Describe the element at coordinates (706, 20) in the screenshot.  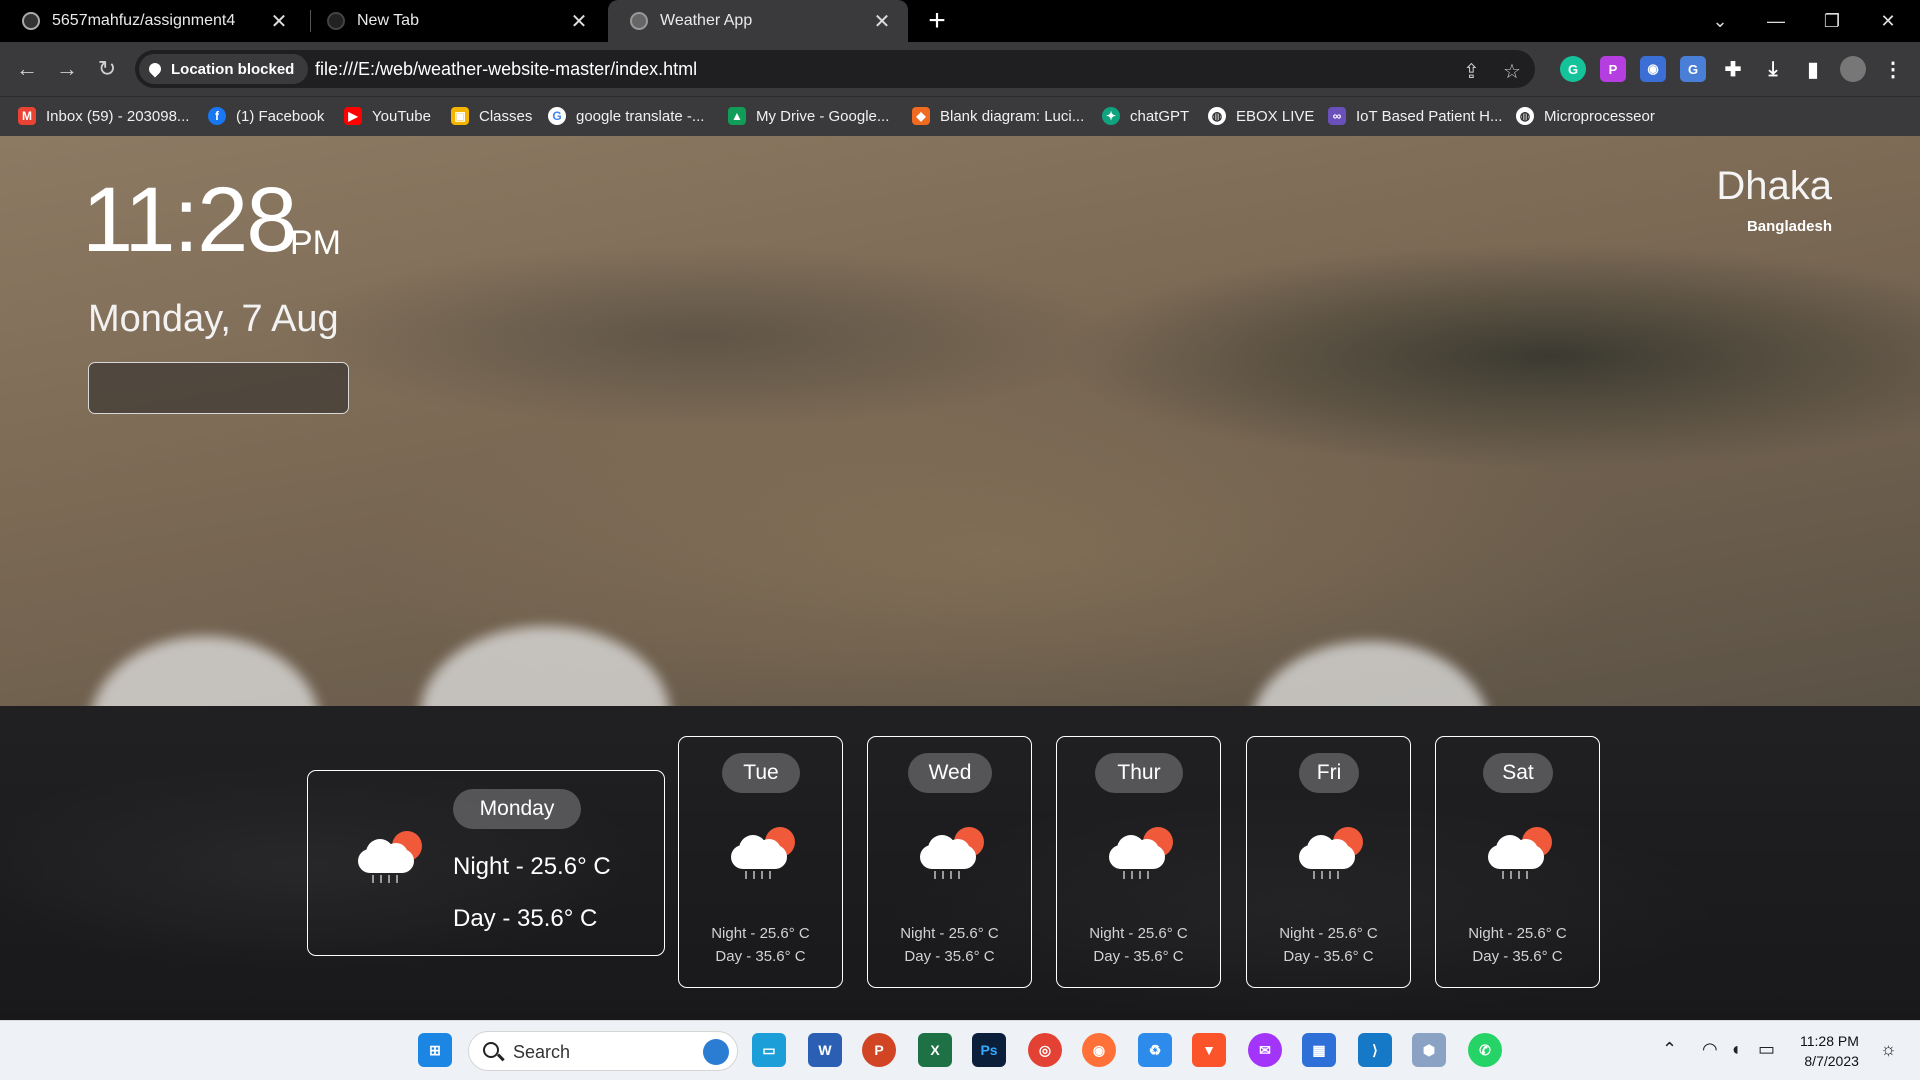
I see `tab-title: Weather App` at that location.